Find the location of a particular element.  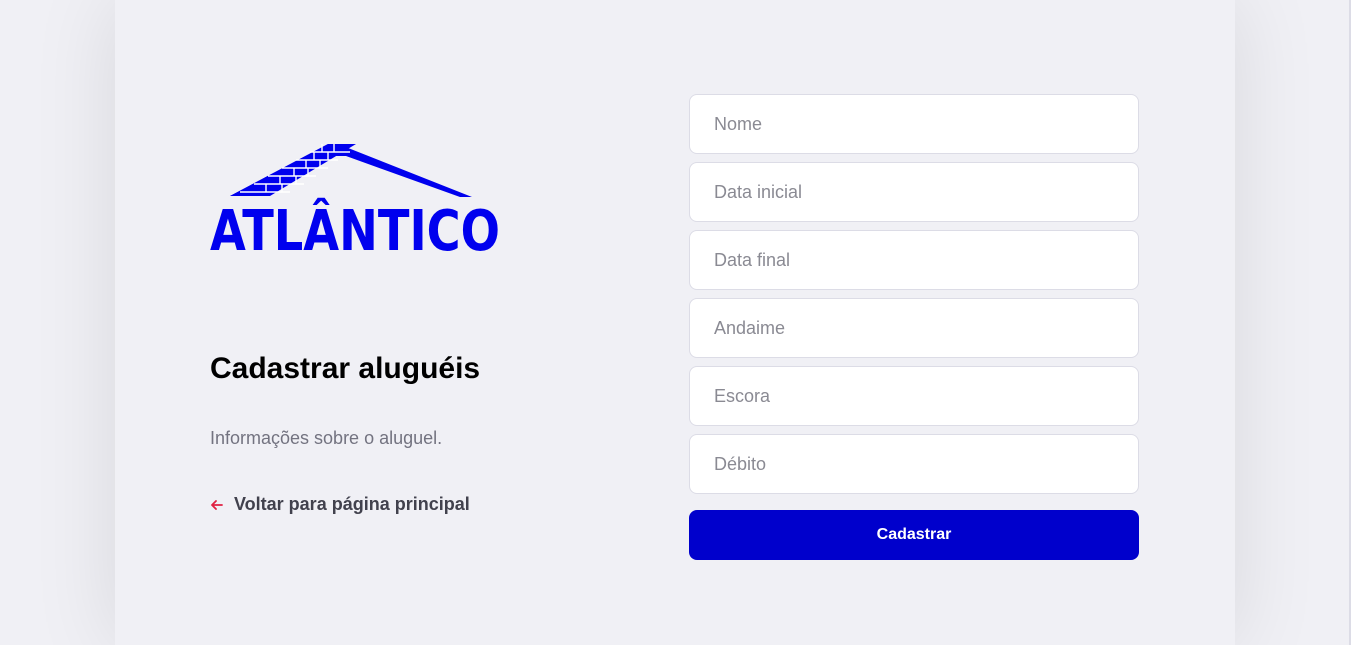

scaffold-input is located at coordinates (914, 328).